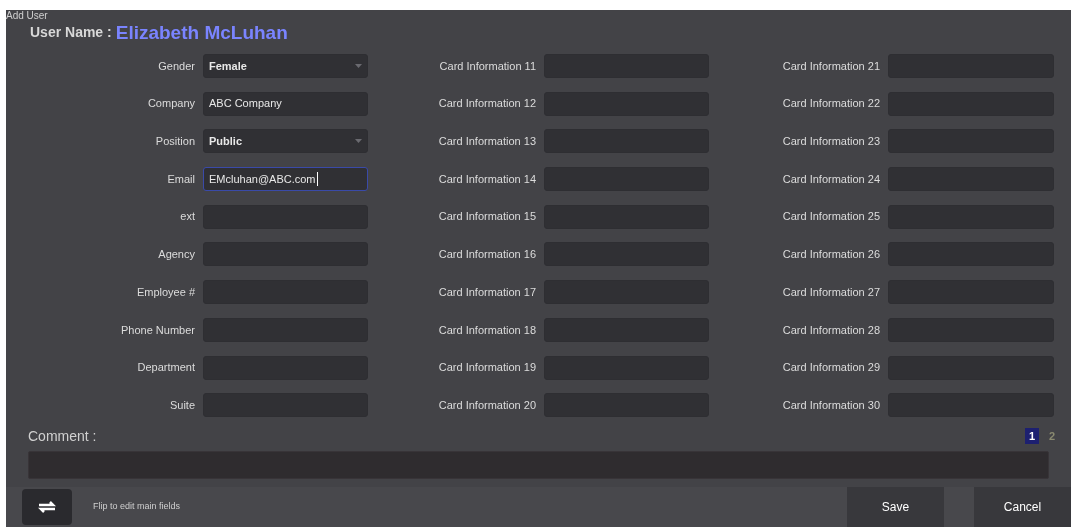  Describe the element at coordinates (285, 141) in the screenshot. I see `dropdown: Public` at that location.